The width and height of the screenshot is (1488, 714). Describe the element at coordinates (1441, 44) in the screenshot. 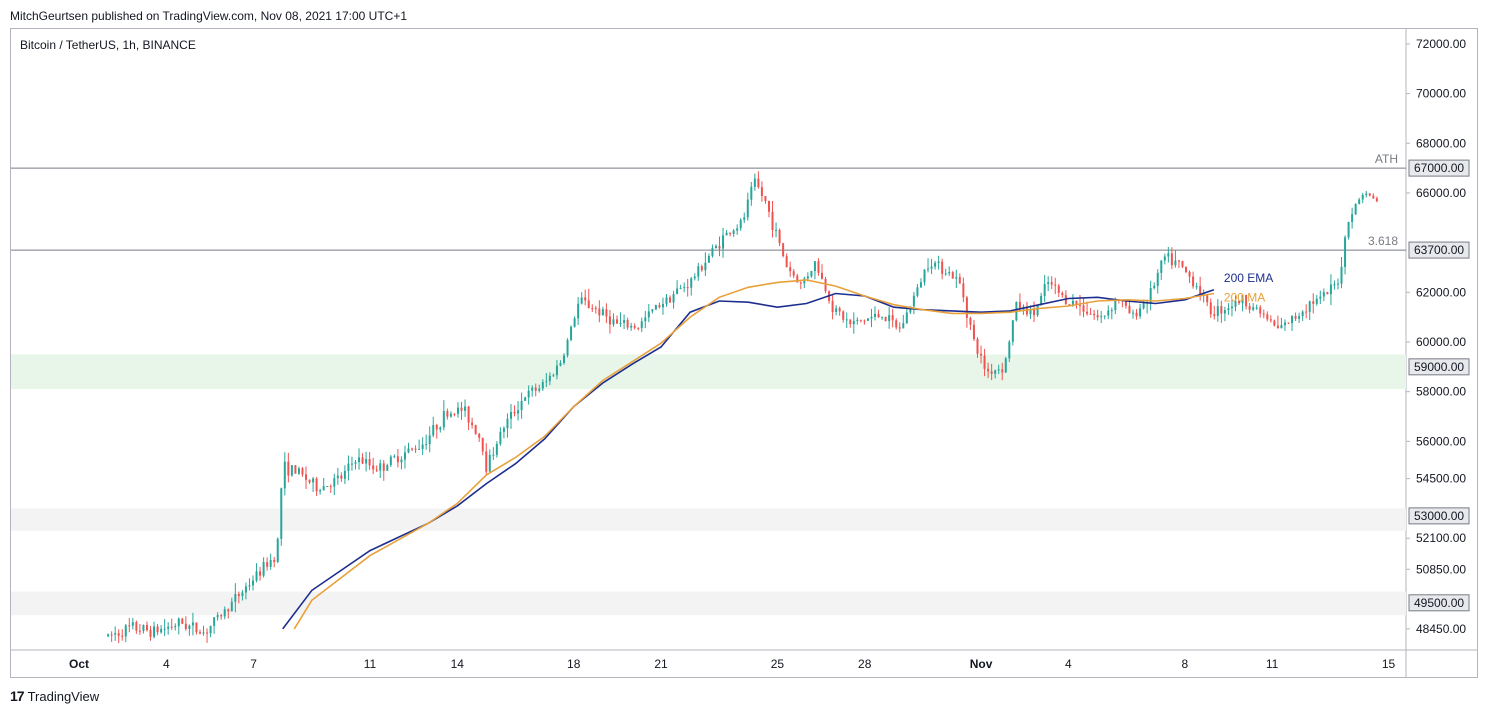

I see `y-tick-label-0: 72000.00` at that location.